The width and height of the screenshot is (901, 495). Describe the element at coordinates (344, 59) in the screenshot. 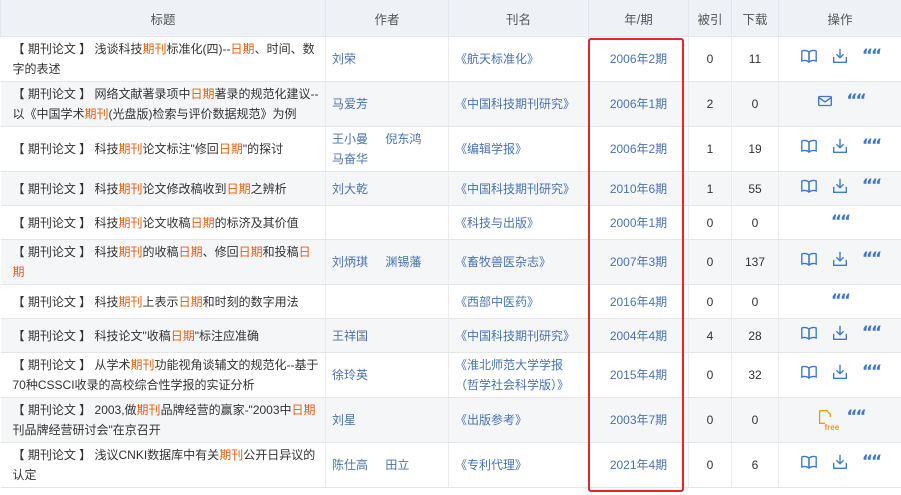

I see `author-link: 刘荣` at that location.